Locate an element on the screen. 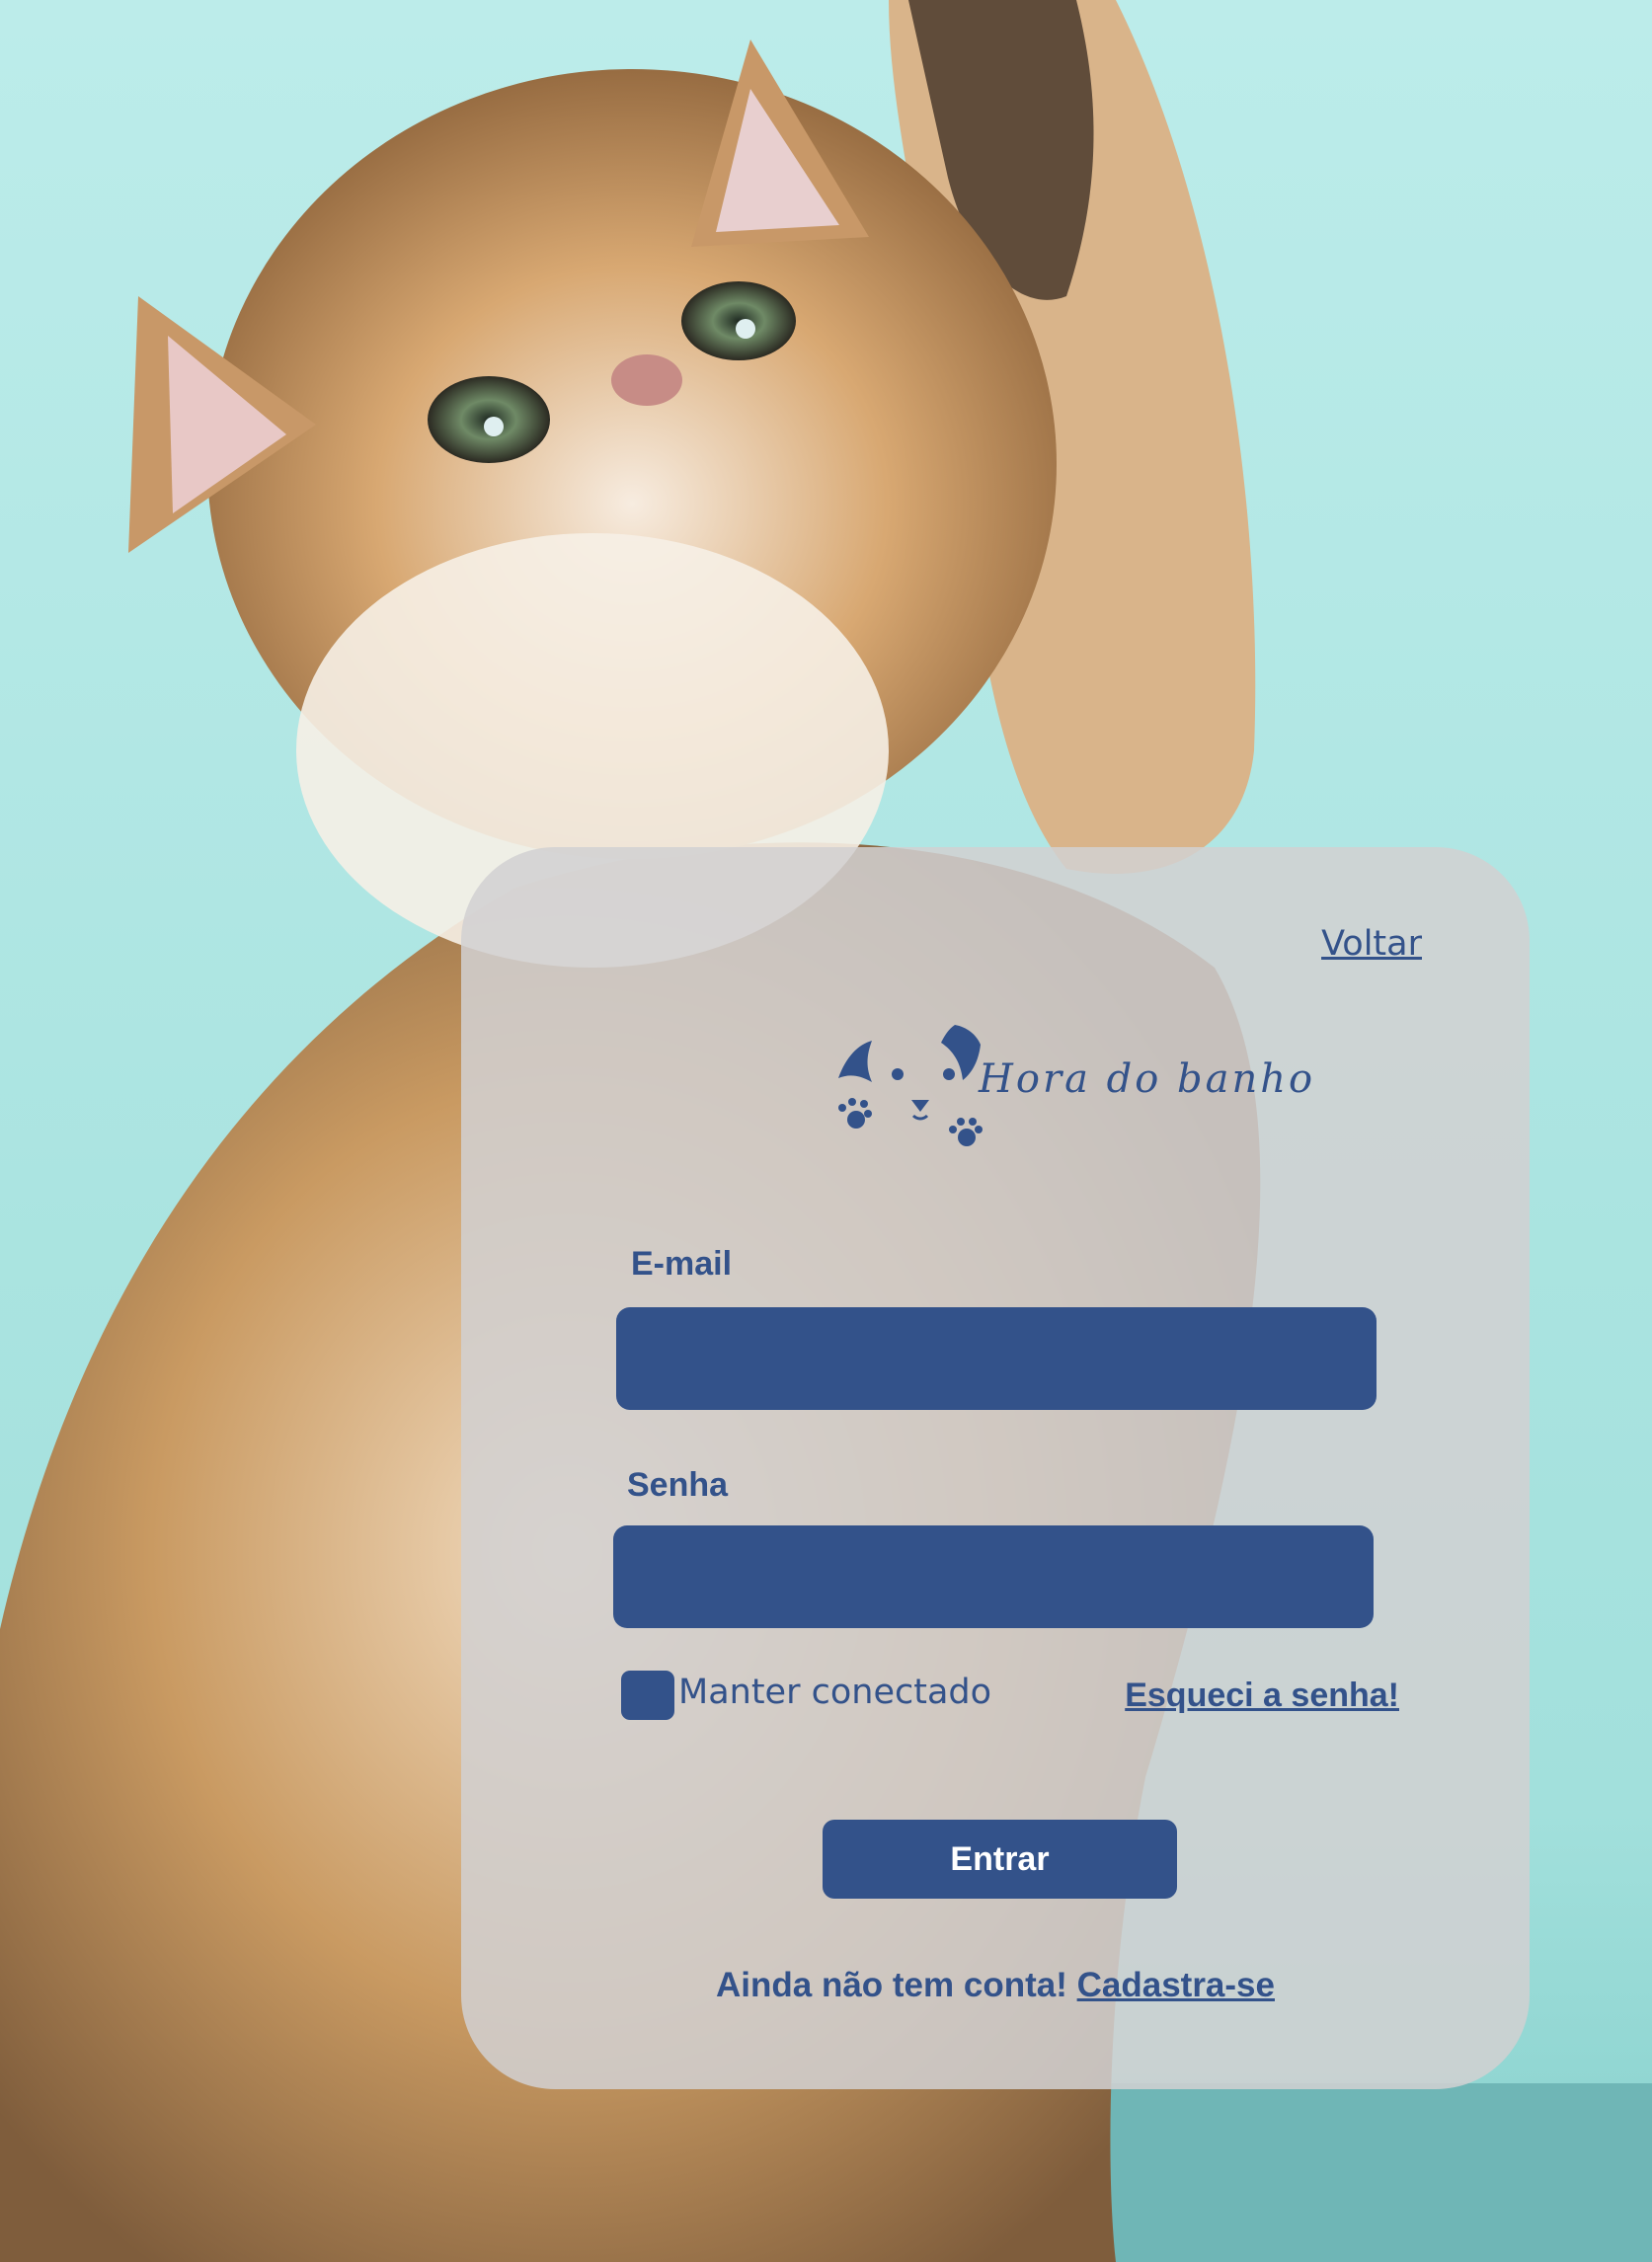 The image size is (1652, 2262). forgot-password-link: Esqueci a senha! is located at coordinates (1262, 1696).